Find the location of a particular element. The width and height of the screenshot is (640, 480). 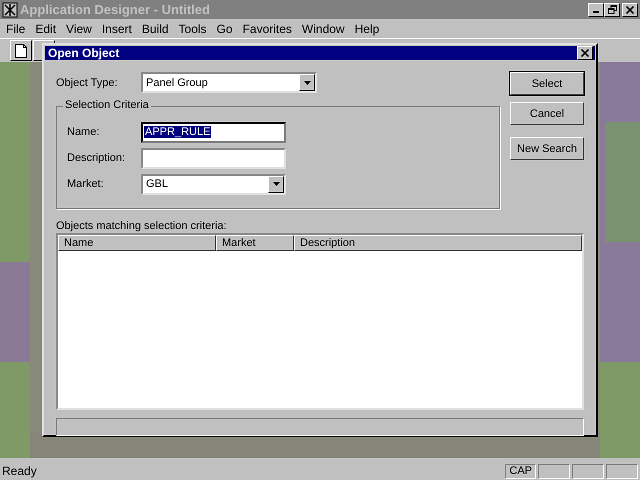

dialog-button: Select is located at coordinates (547, 83).